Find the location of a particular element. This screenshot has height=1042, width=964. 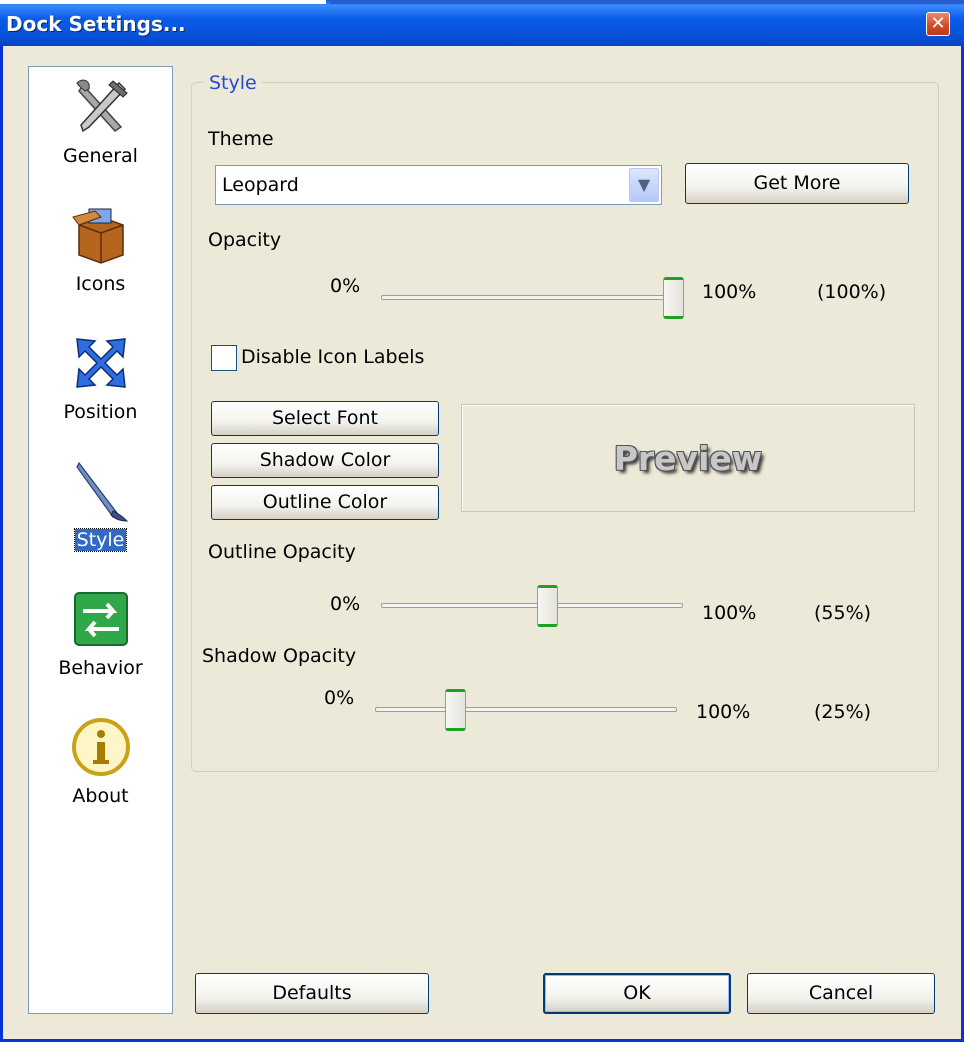

defaults-button: Defaults is located at coordinates (312, 993).